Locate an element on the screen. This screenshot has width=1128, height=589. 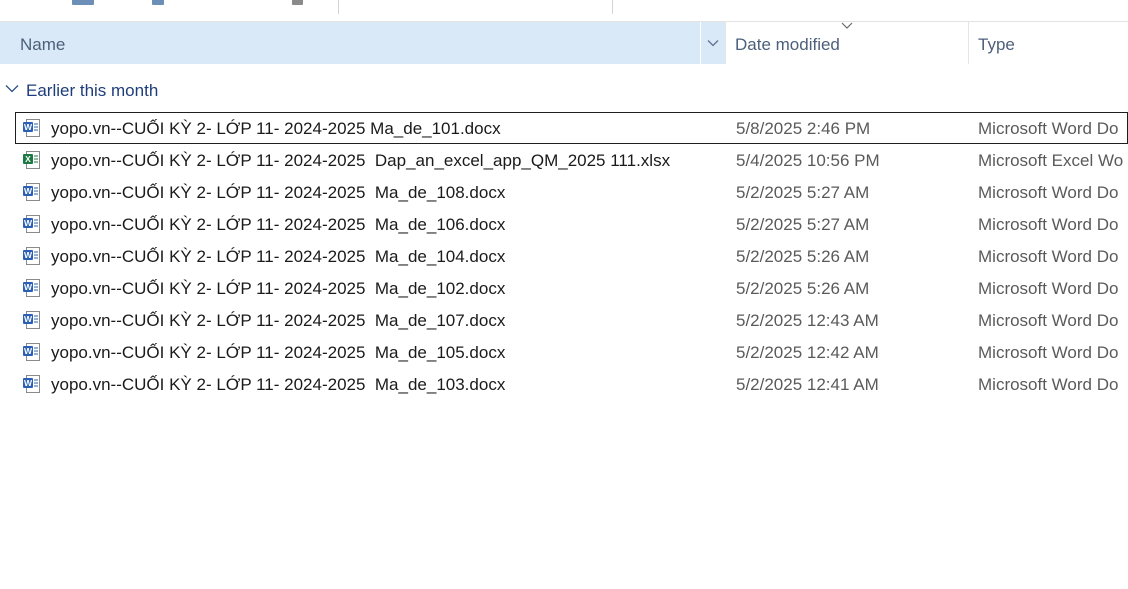
toolbar is located at coordinates (564, 11).